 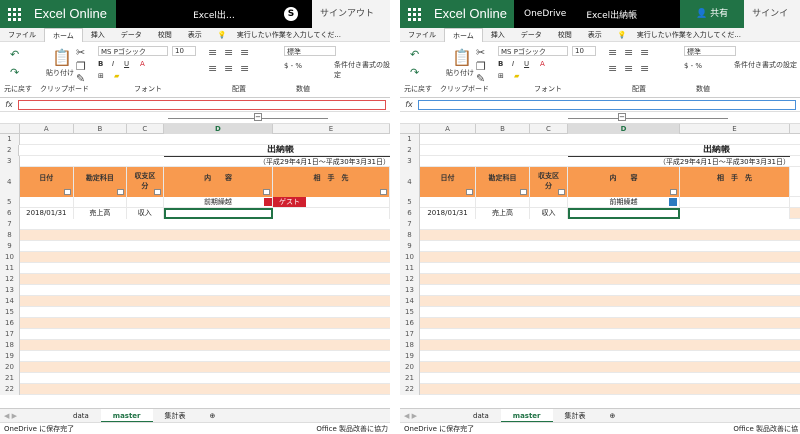 What do you see at coordinates (10, 182) in the screenshot?
I see `row-header: 4` at bounding box center [10, 182].